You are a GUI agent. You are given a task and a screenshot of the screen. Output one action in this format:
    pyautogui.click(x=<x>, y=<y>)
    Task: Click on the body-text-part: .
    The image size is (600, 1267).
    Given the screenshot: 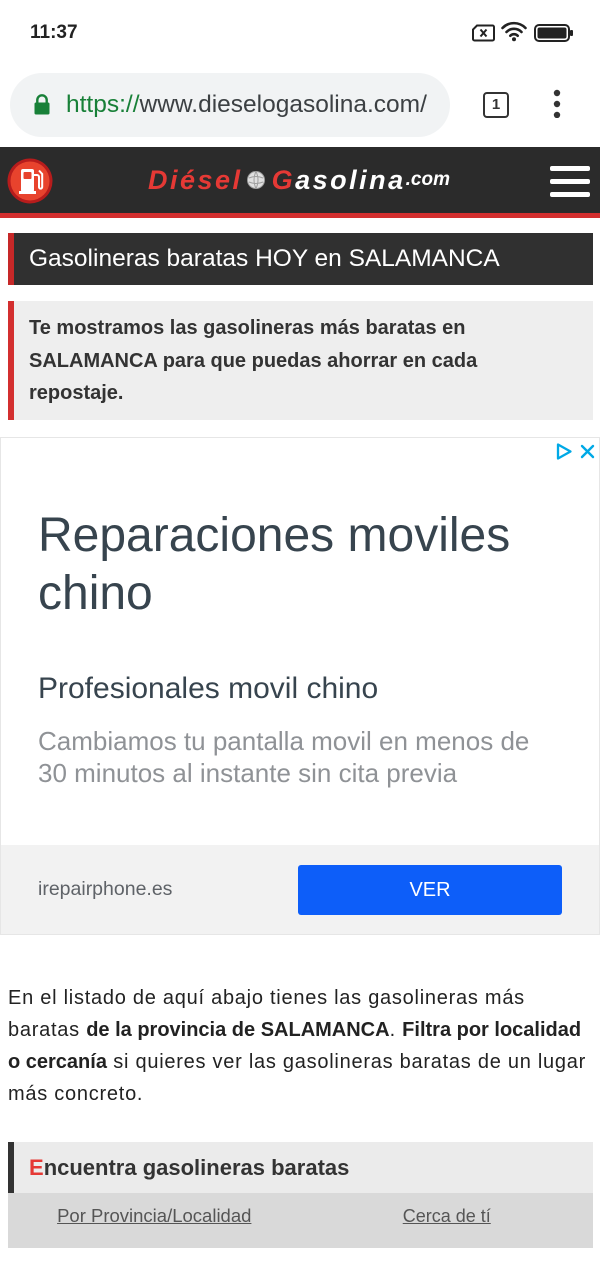 What is the action you would take?
    pyautogui.click(x=396, y=1030)
    